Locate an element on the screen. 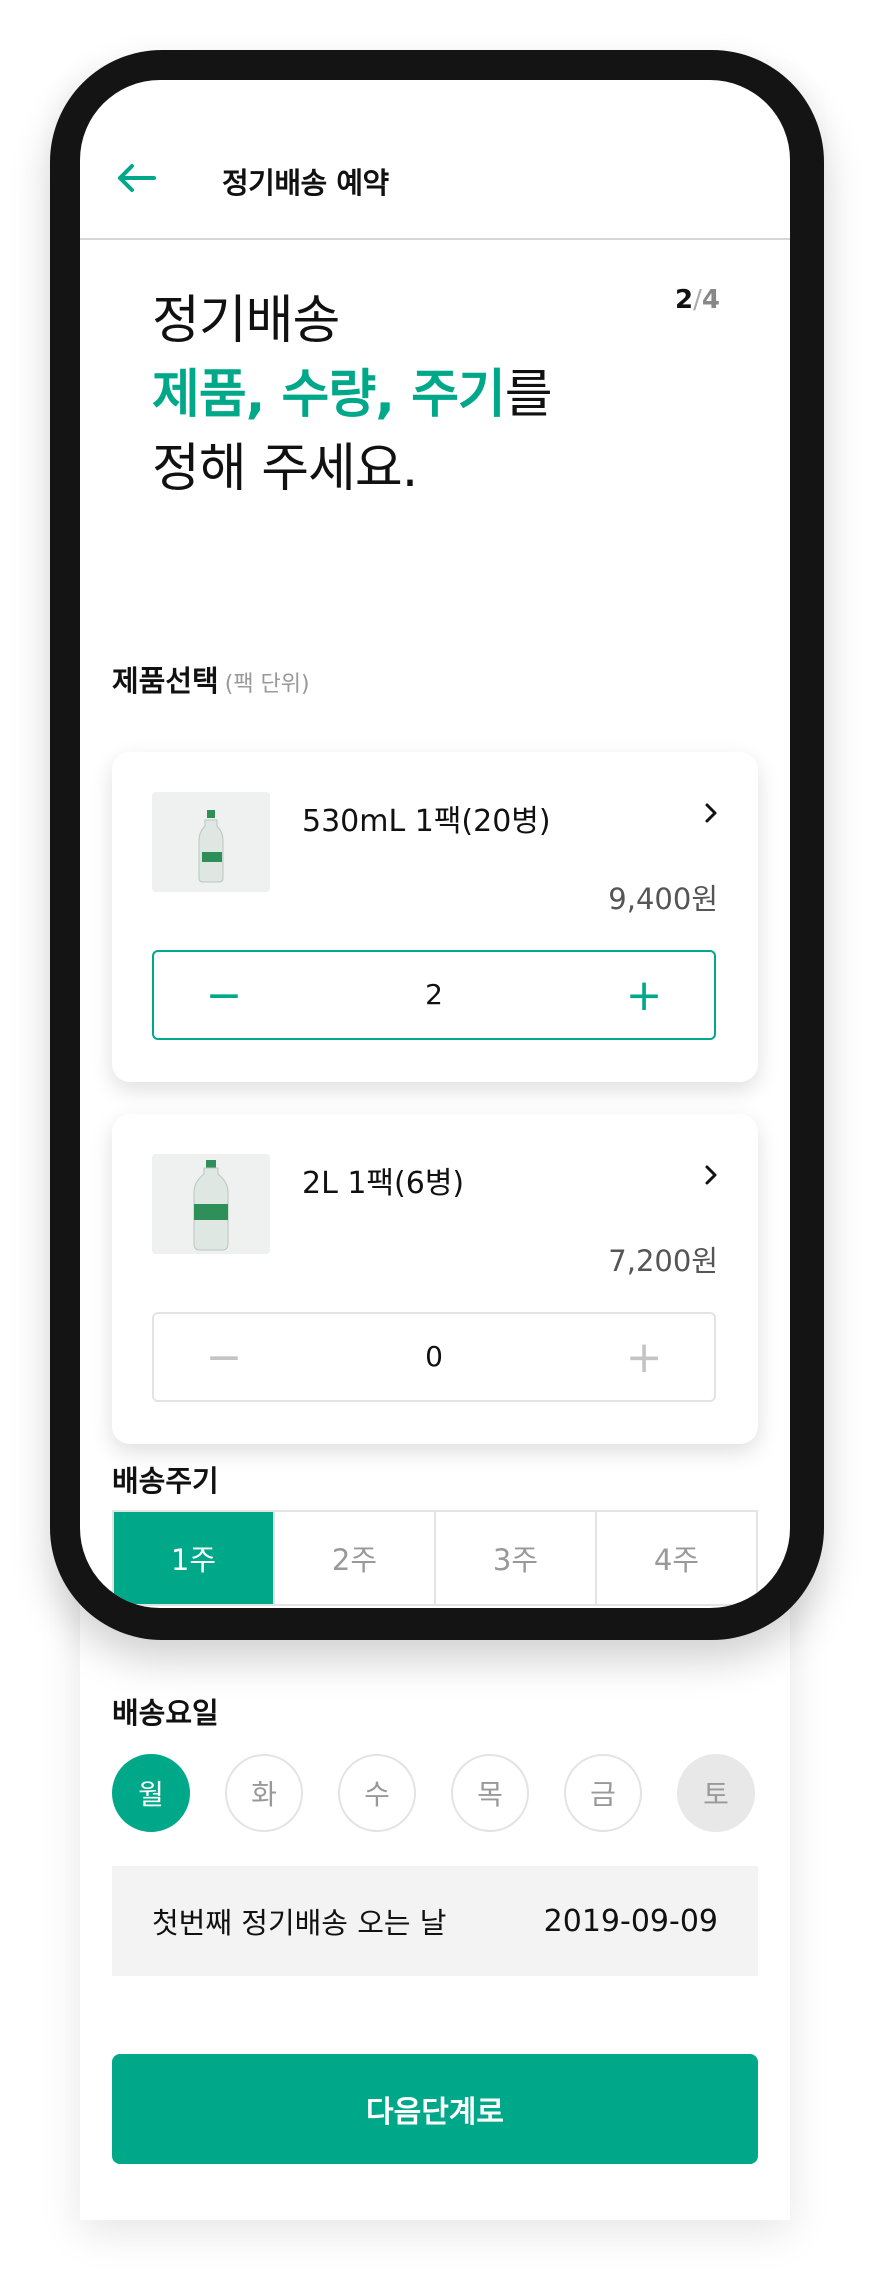 This screenshot has height=2284, width=888. day-wed: 수 is located at coordinates (377, 1793).